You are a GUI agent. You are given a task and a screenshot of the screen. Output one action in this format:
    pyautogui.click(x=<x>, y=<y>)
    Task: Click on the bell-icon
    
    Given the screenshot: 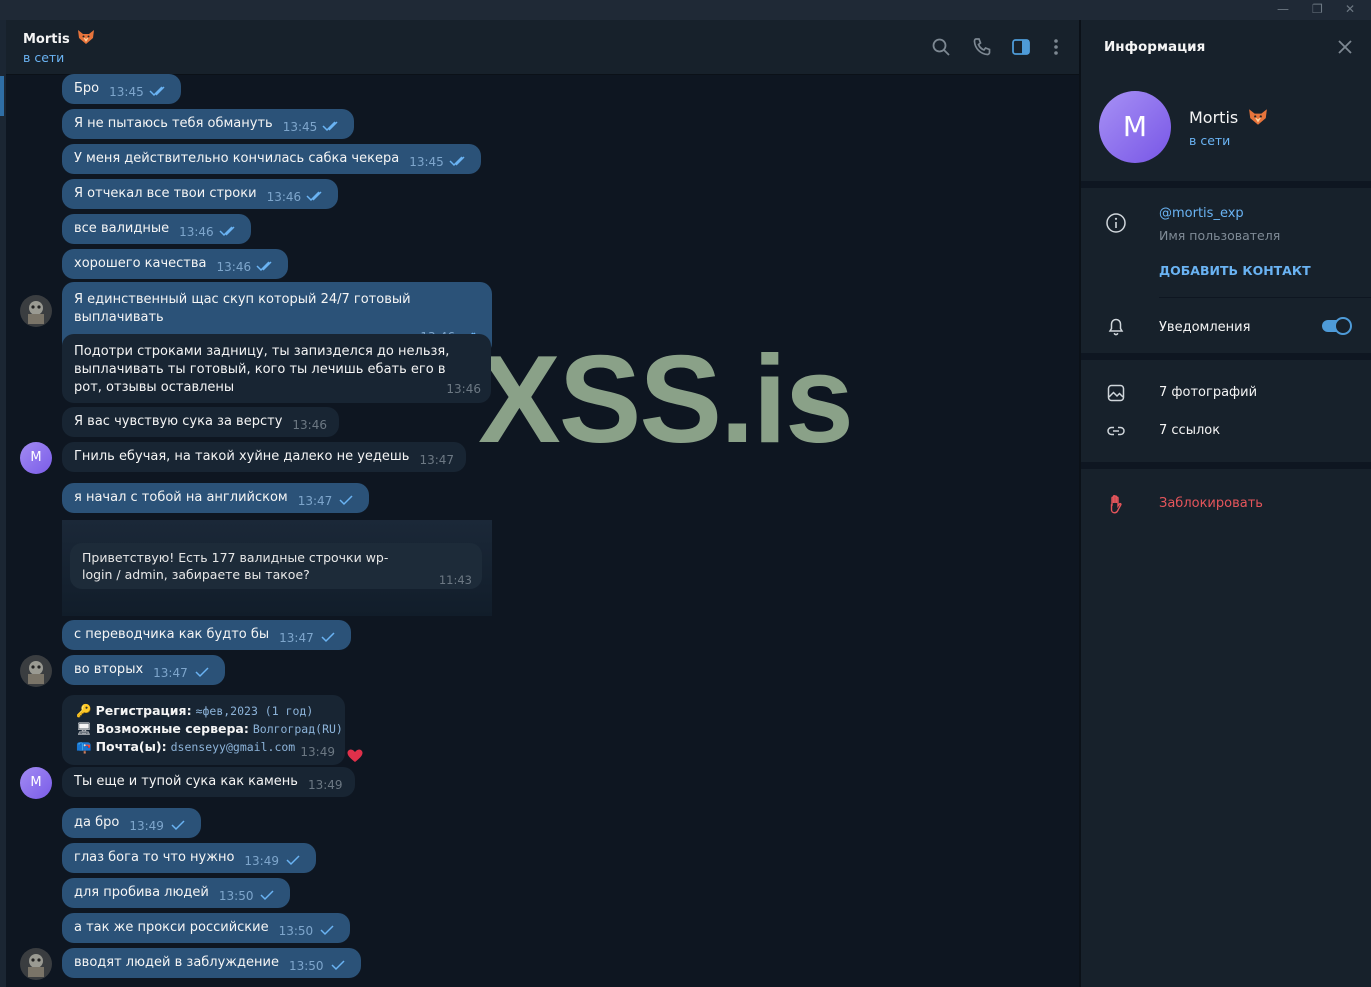 What is the action you would take?
    pyautogui.click(x=1116, y=327)
    